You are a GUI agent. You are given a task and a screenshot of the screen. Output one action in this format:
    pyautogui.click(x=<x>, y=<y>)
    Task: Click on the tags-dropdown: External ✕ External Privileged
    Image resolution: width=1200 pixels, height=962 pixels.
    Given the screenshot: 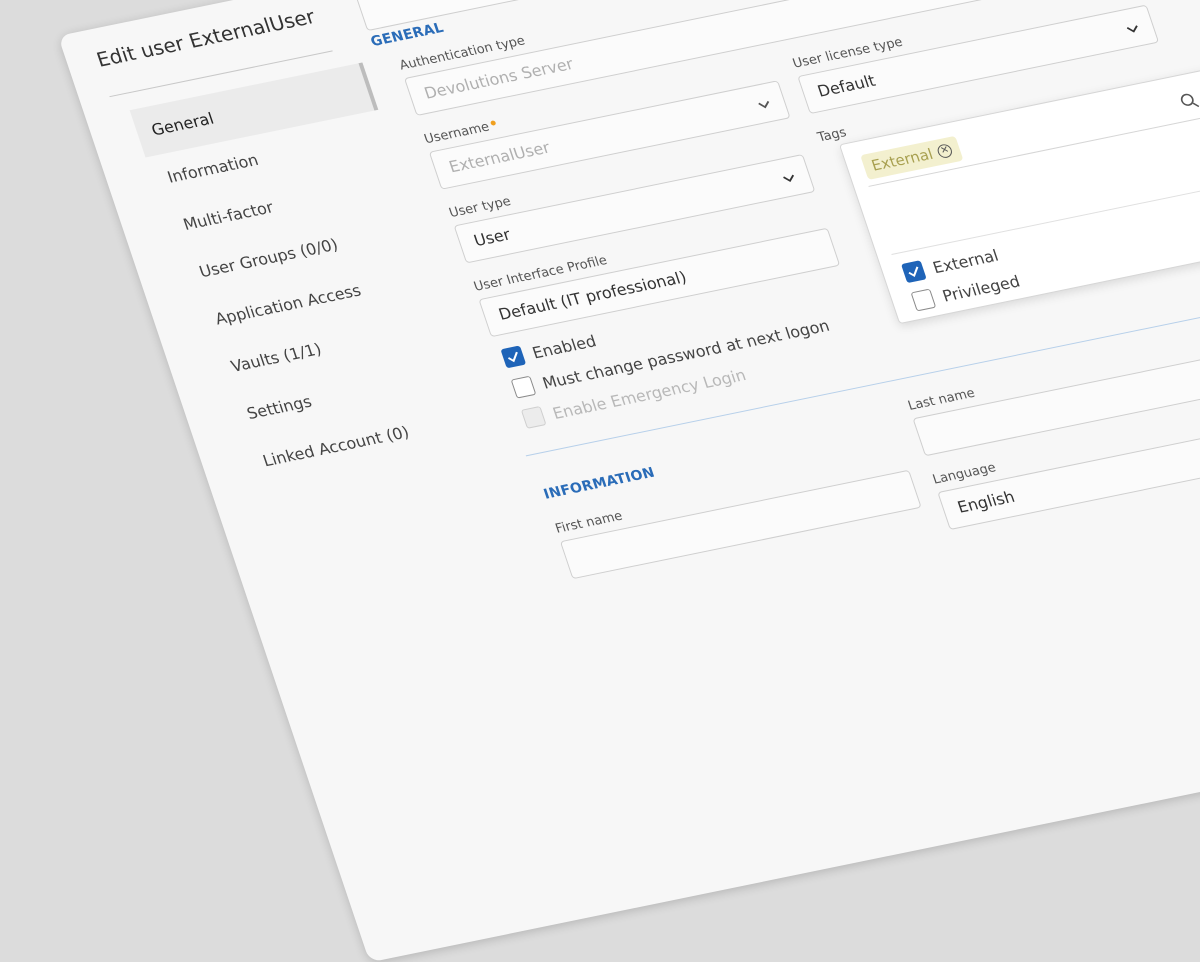 What is the action you would take?
    pyautogui.click(x=1019, y=196)
    